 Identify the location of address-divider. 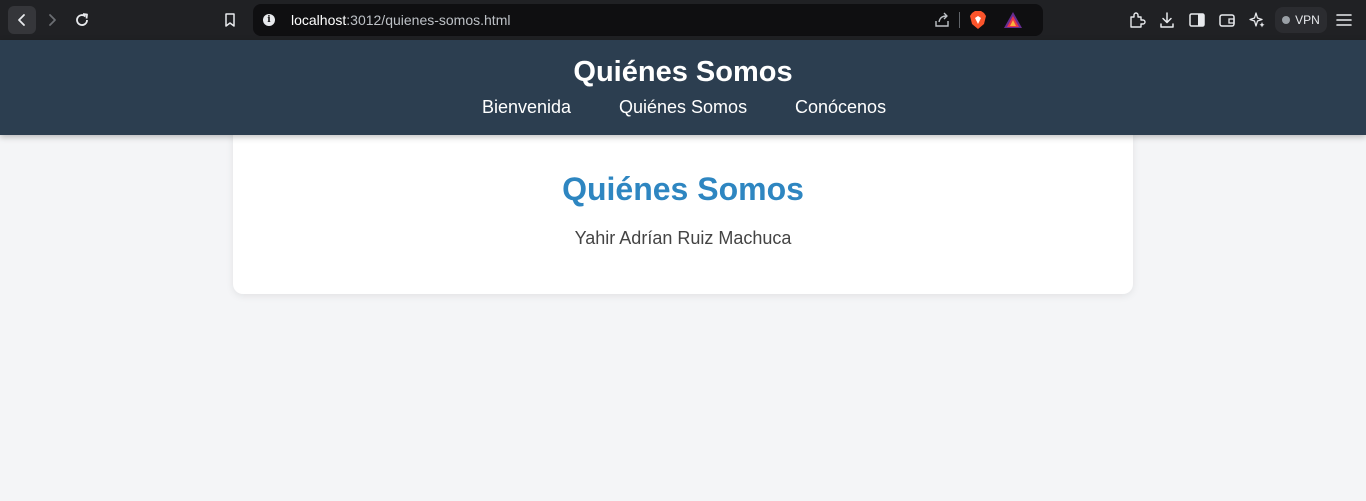
(959, 20).